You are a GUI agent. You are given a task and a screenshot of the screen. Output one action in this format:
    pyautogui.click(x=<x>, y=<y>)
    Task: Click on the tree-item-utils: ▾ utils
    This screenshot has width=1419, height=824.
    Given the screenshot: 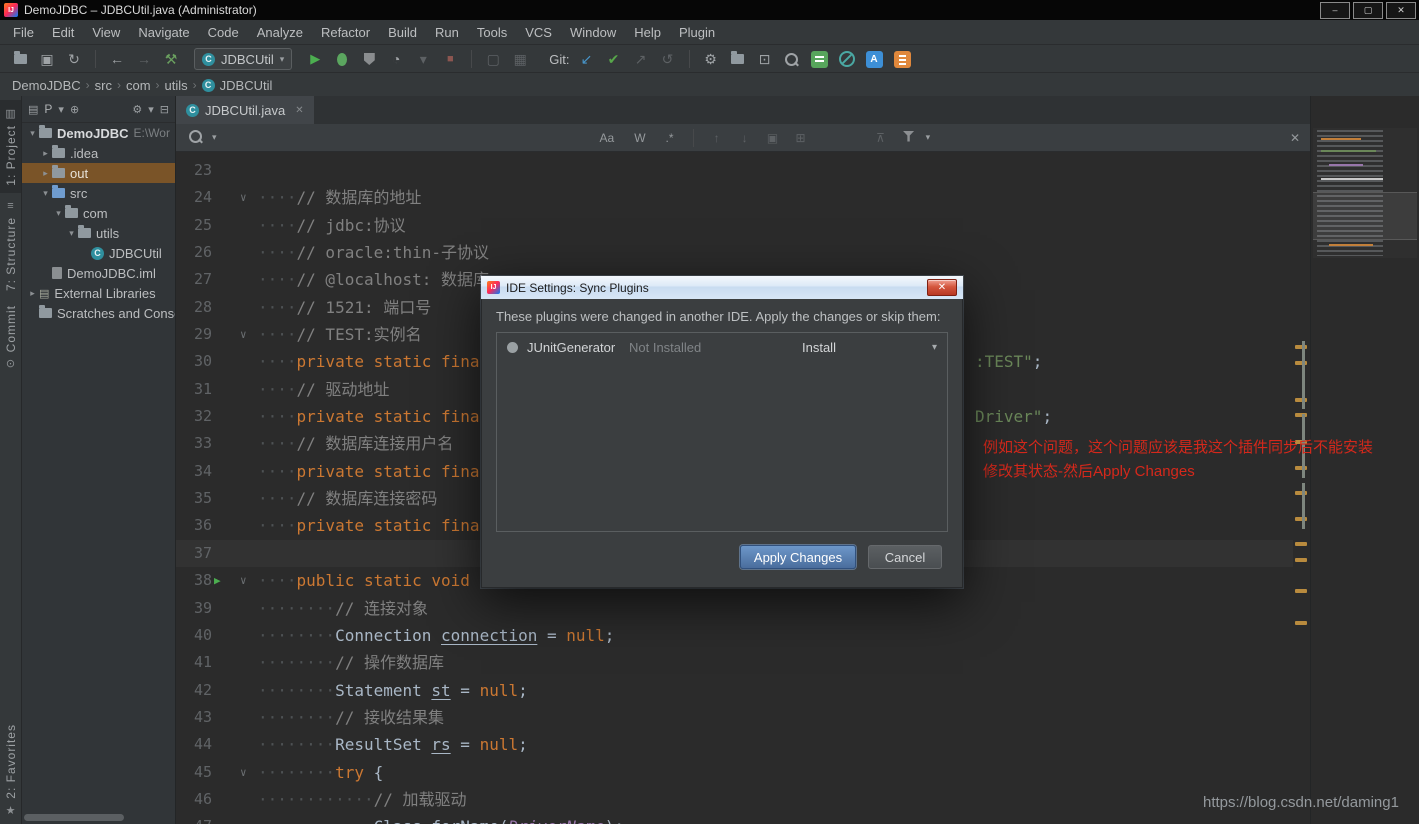 What is the action you would take?
    pyautogui.click(x=98, y=233)
    